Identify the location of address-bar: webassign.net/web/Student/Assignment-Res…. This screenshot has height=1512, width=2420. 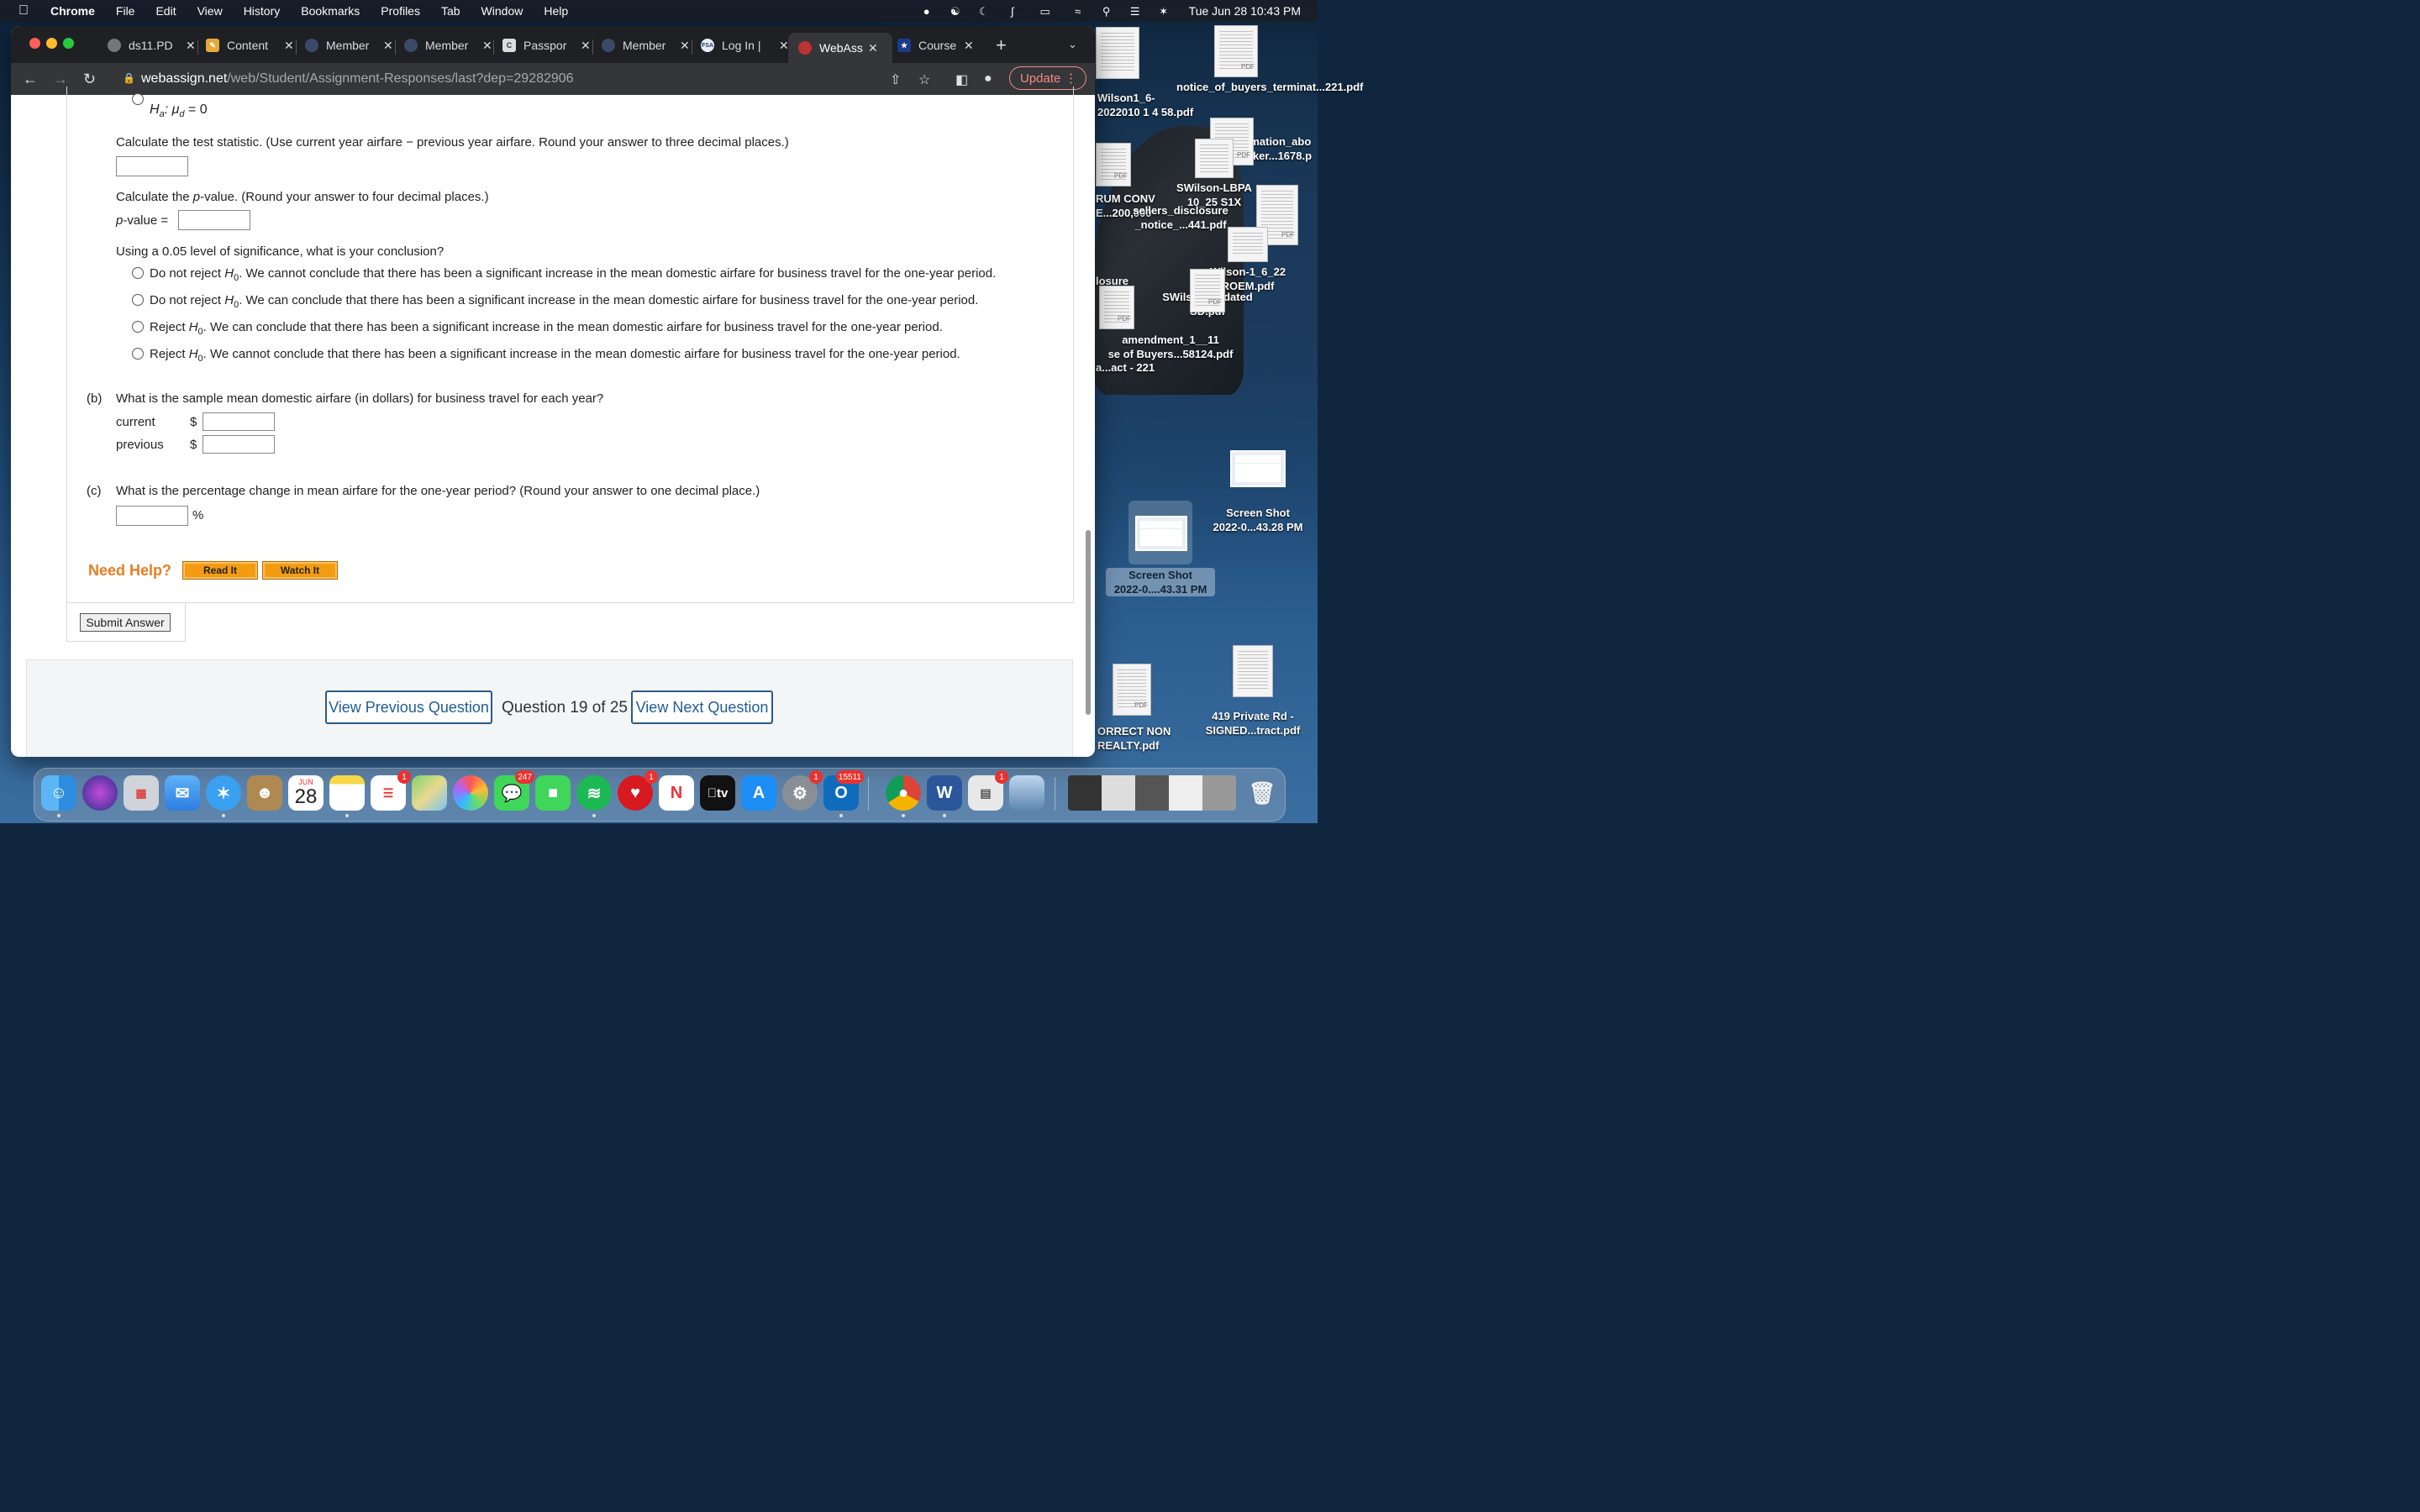
(357, 79).